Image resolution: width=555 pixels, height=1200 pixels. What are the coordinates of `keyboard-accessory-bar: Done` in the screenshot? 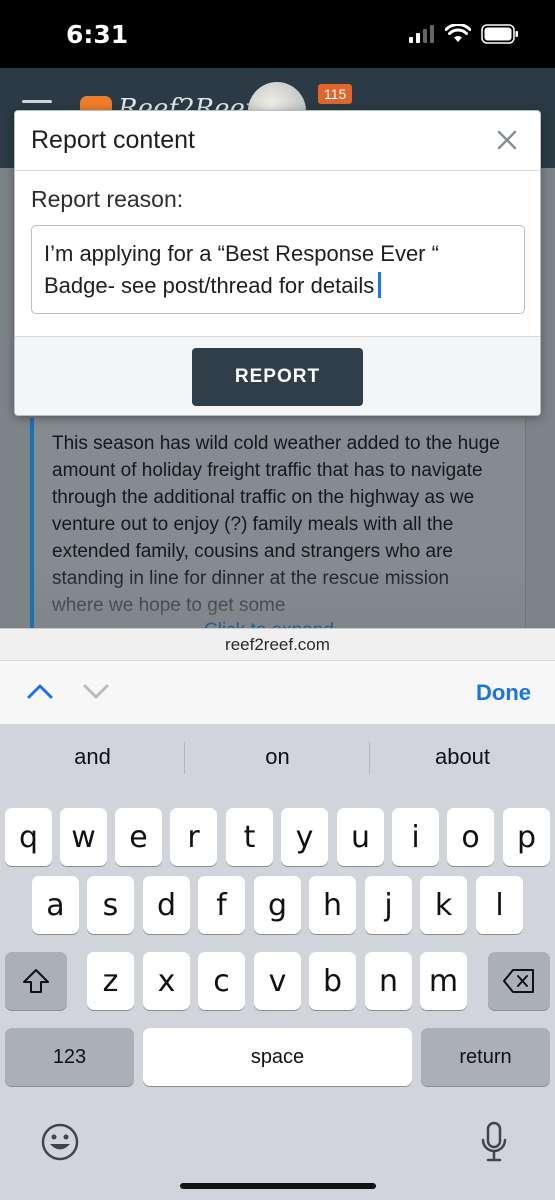 It's located at (277, 692).